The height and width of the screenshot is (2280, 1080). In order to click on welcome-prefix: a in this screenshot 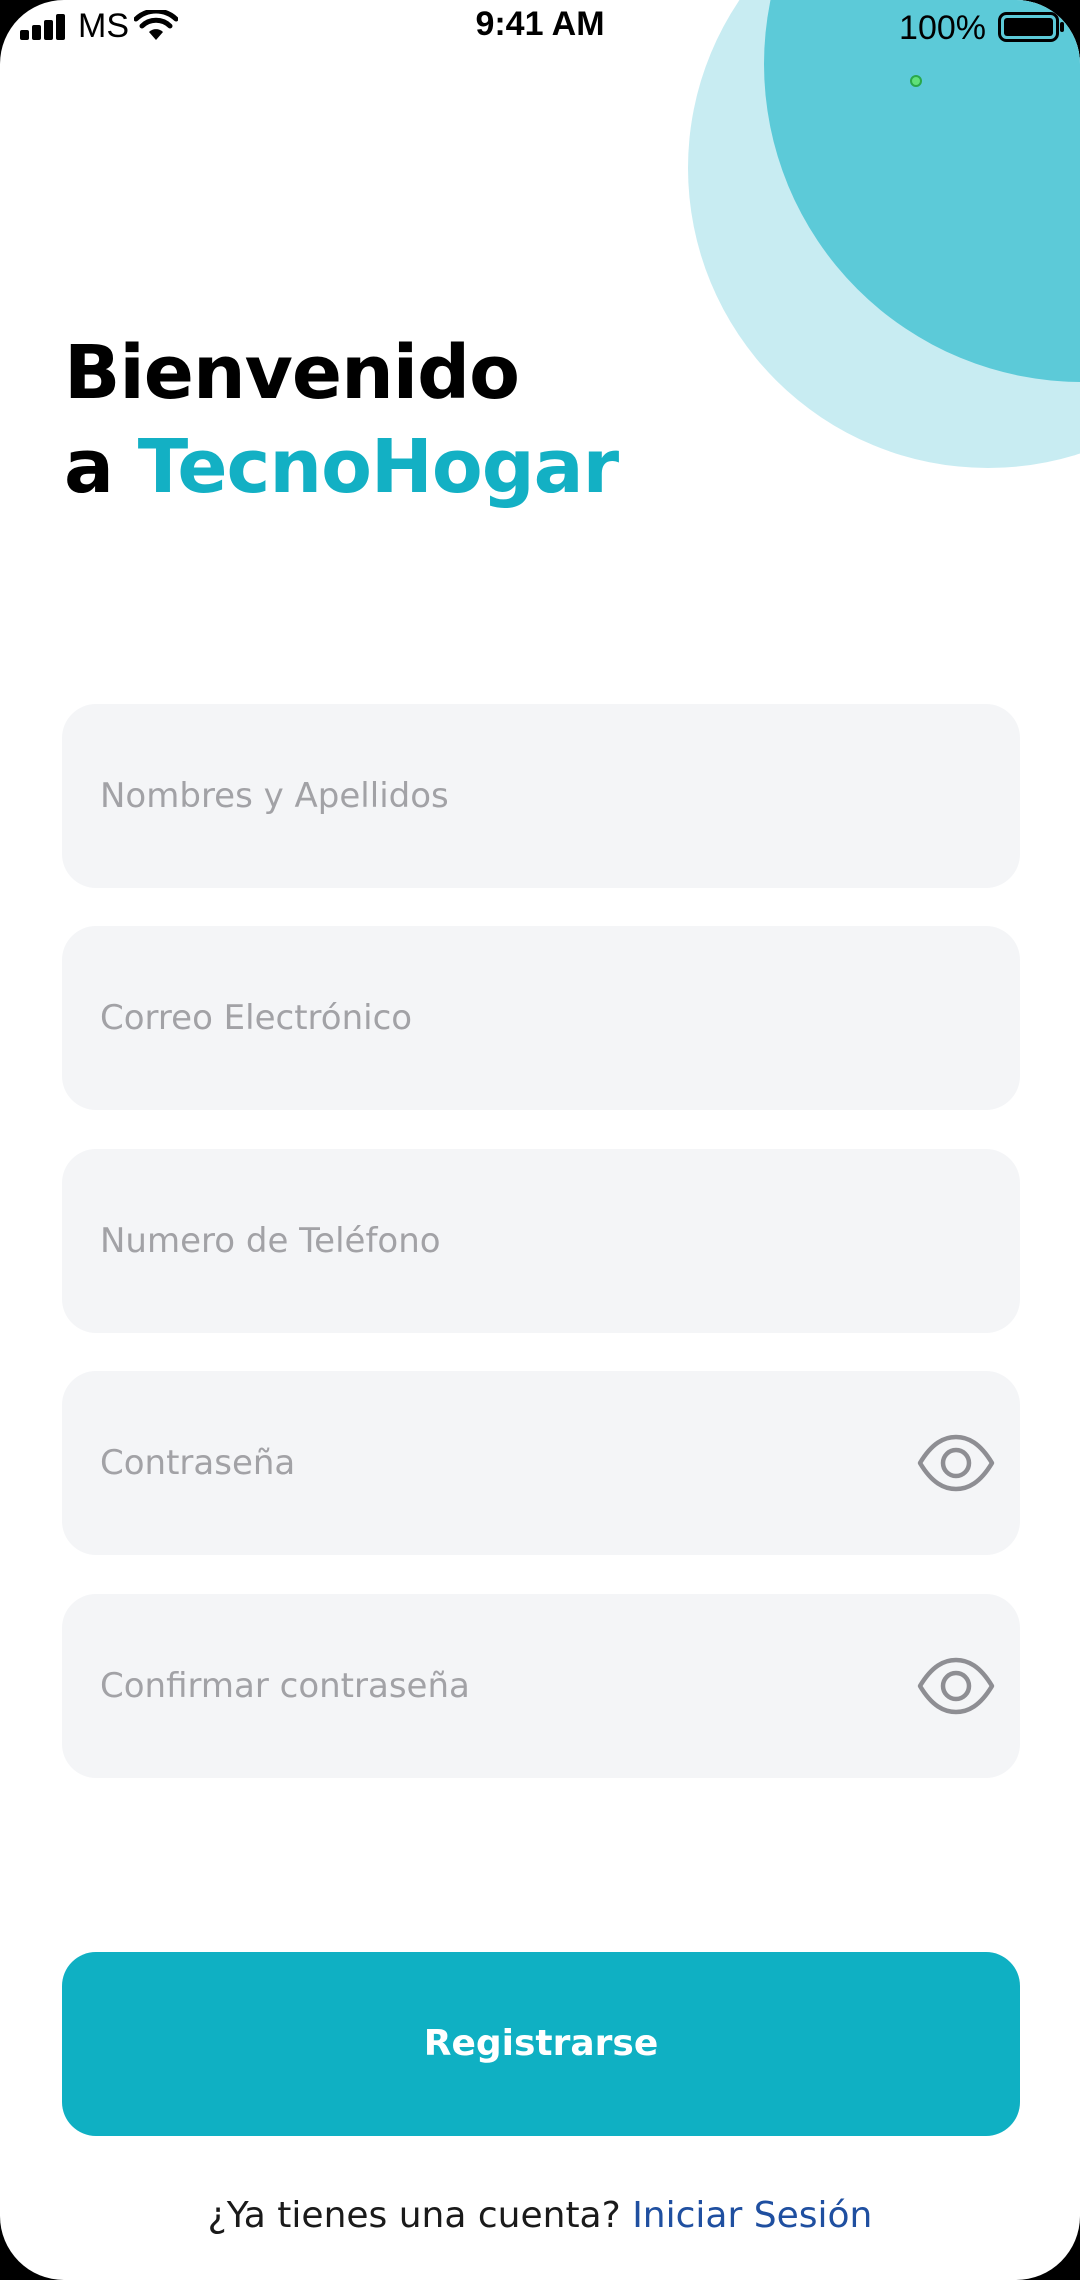, I will do `click(89, 467)`.